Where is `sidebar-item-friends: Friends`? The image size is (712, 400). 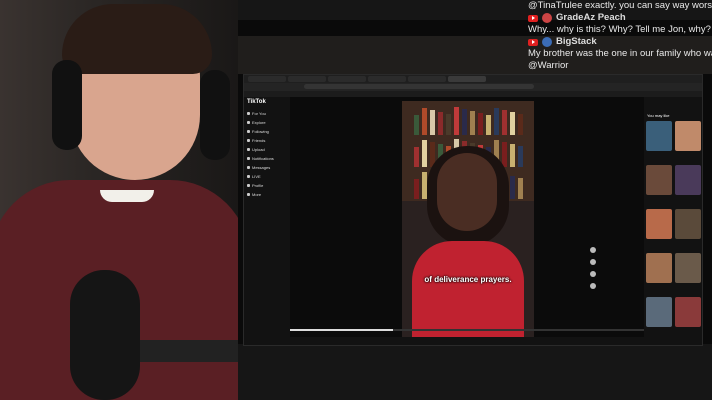 sidebar-item-friends: Friends is located at coordinates (256, 140).